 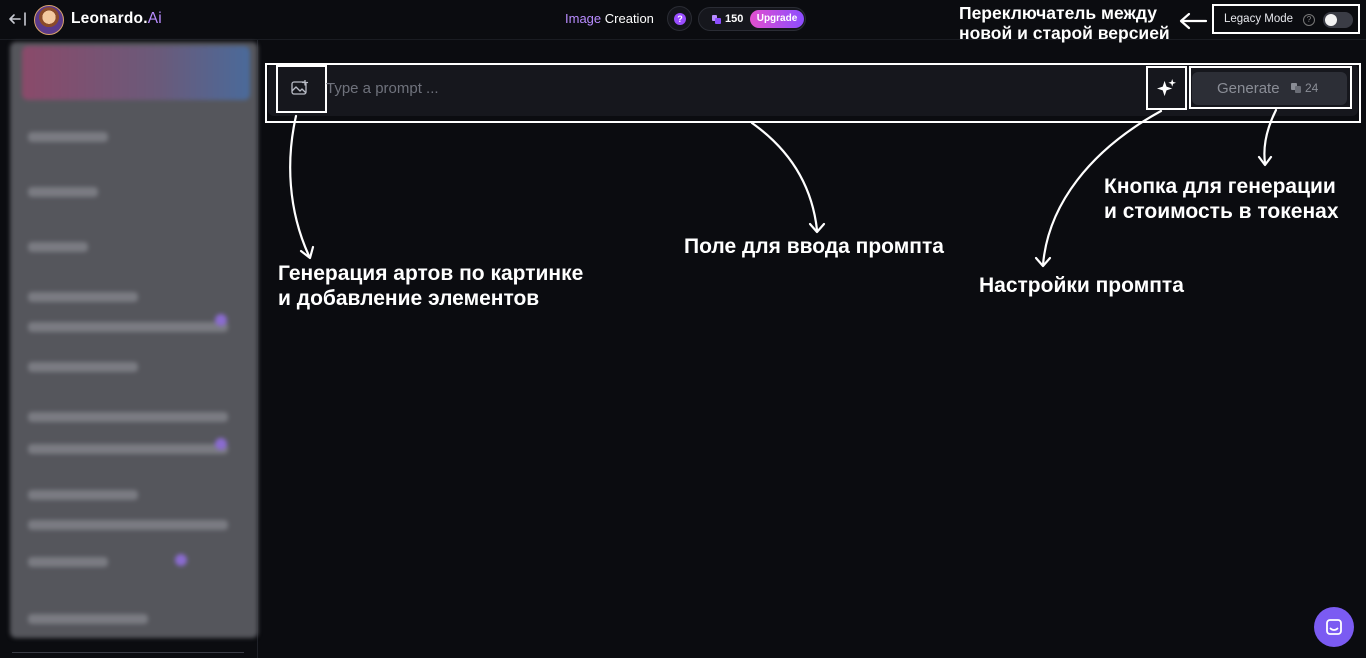 What do you see at coordinates (136, 73) in the screenshot?
I see `model-card` at bounding box center [136, 73].